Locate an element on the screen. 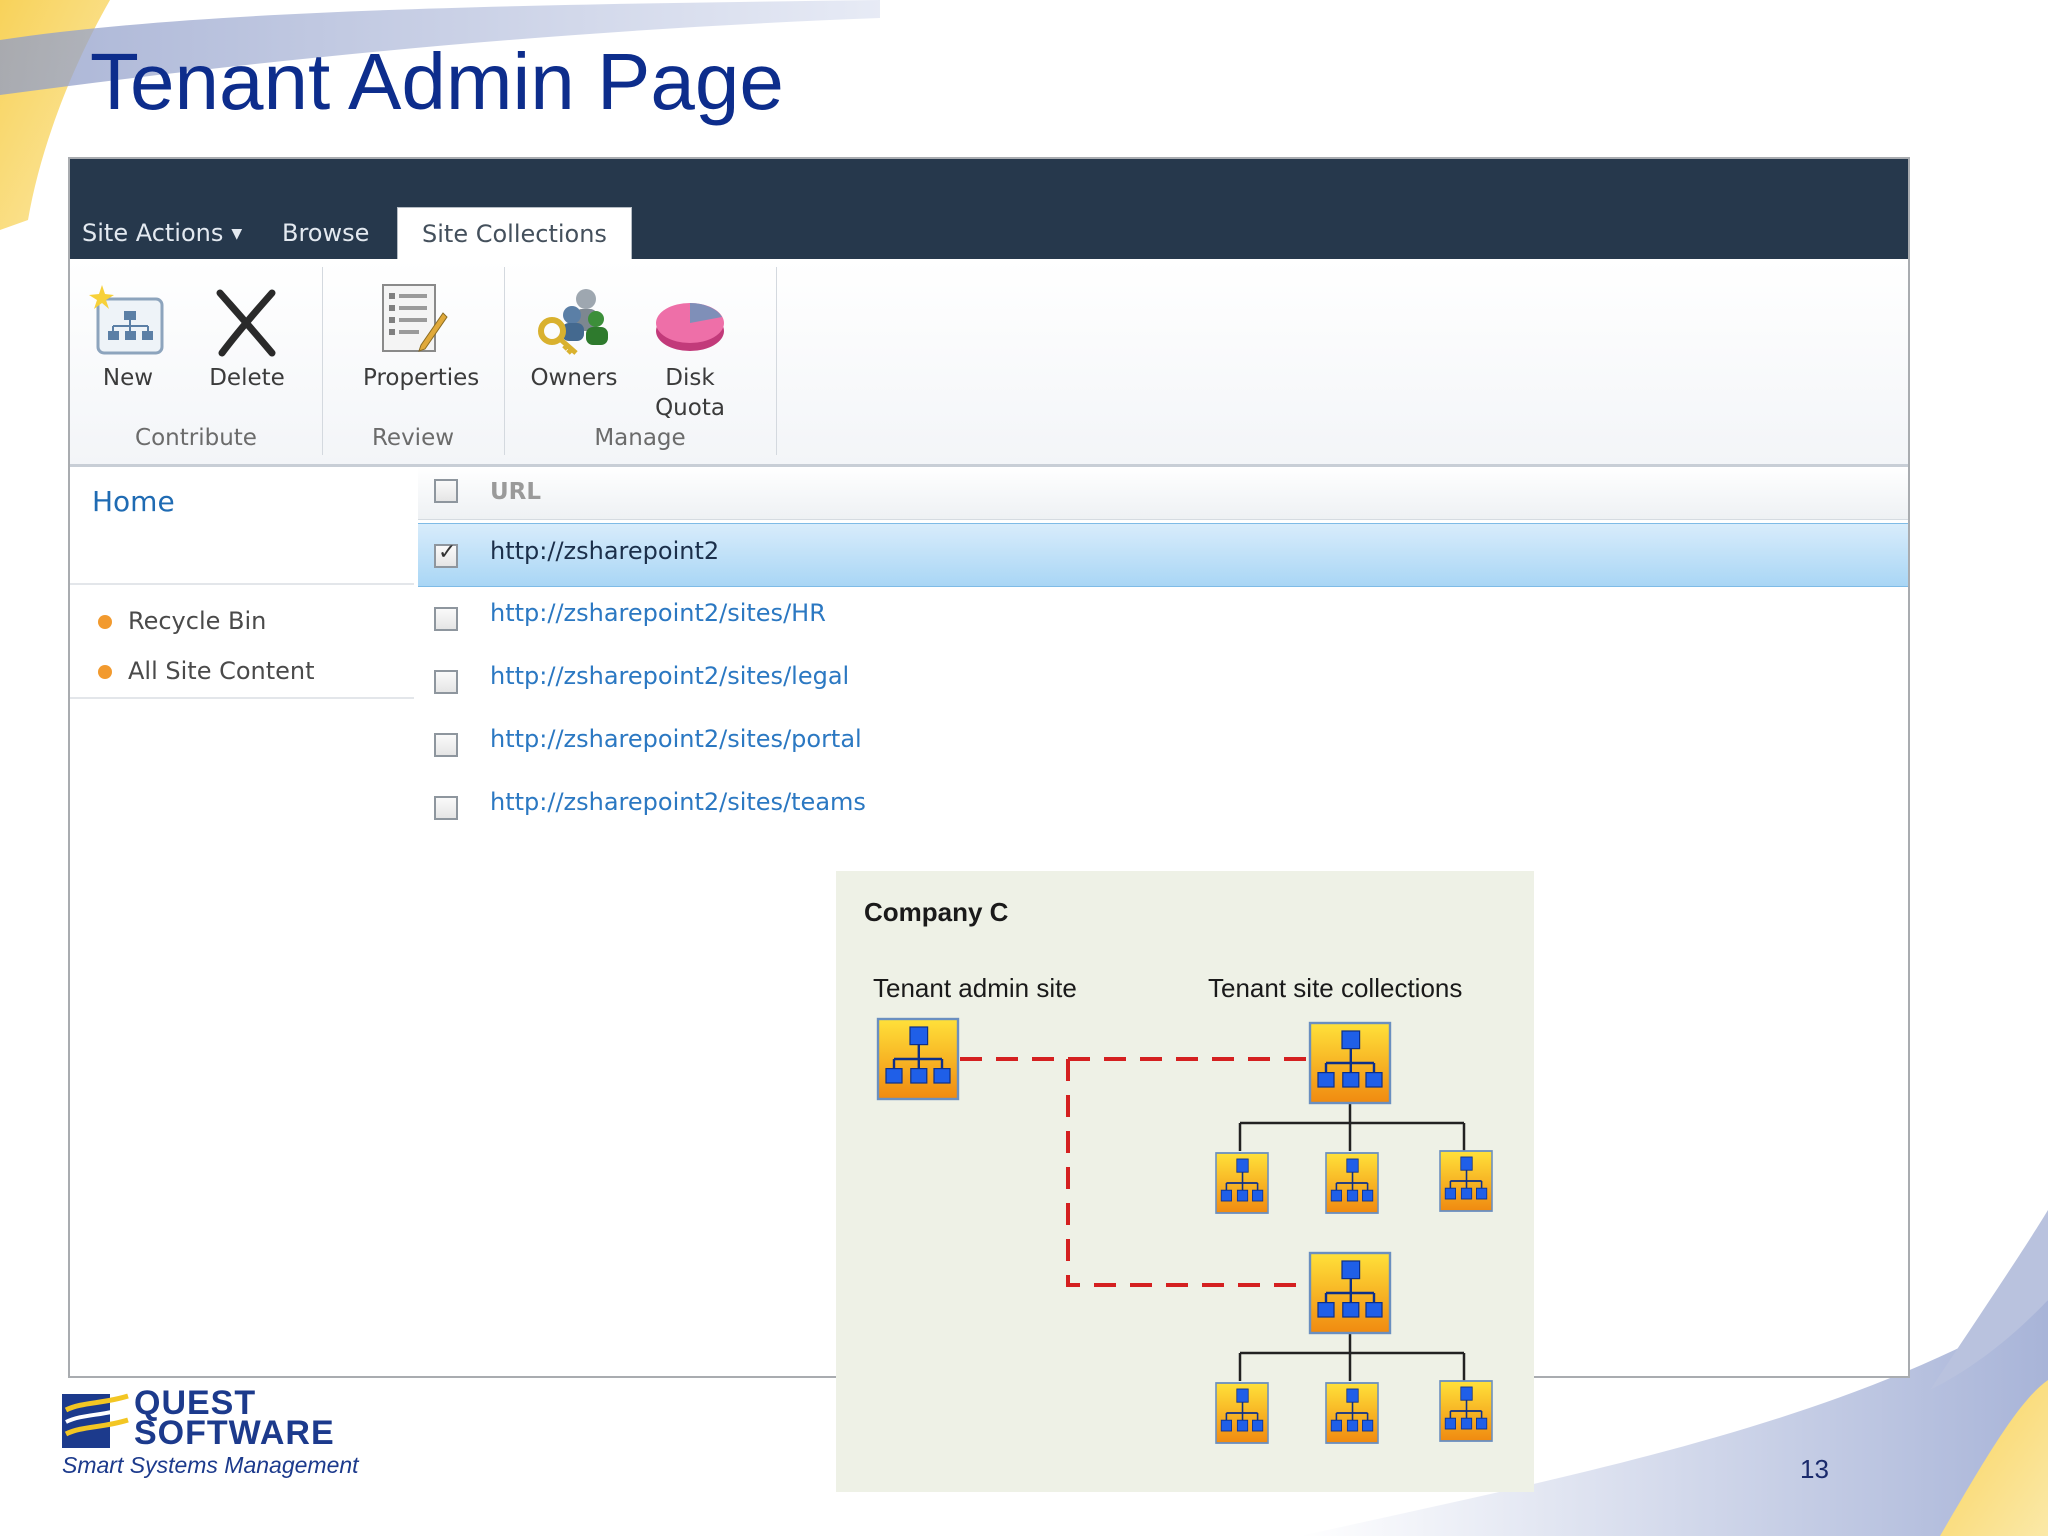 Image resolution: width=2048 pixels, height=1536 pixels. delete-button: Delete is located at coordinates (247, 330).